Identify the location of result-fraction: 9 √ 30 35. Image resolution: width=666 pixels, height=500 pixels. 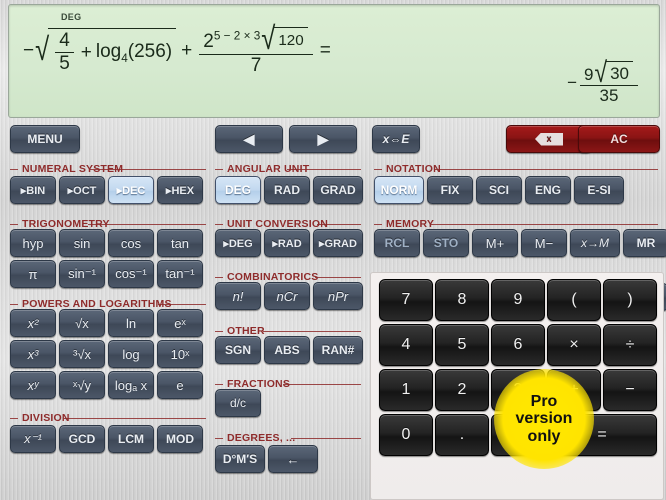
(609, 80).